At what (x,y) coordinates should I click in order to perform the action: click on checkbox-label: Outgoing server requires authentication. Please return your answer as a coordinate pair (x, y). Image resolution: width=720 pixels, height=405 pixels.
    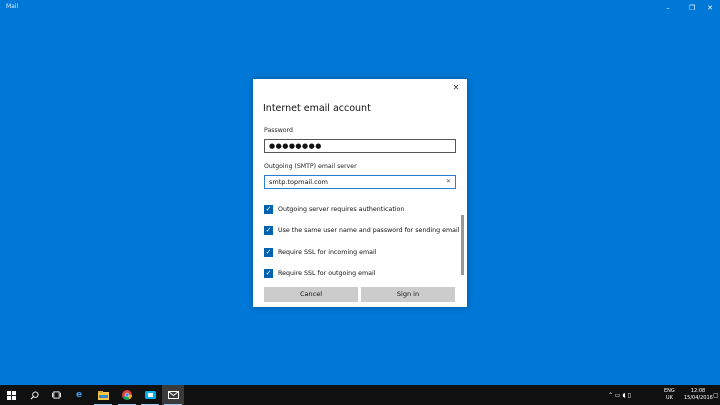
    Looking at the image, I should click on (341, 209).